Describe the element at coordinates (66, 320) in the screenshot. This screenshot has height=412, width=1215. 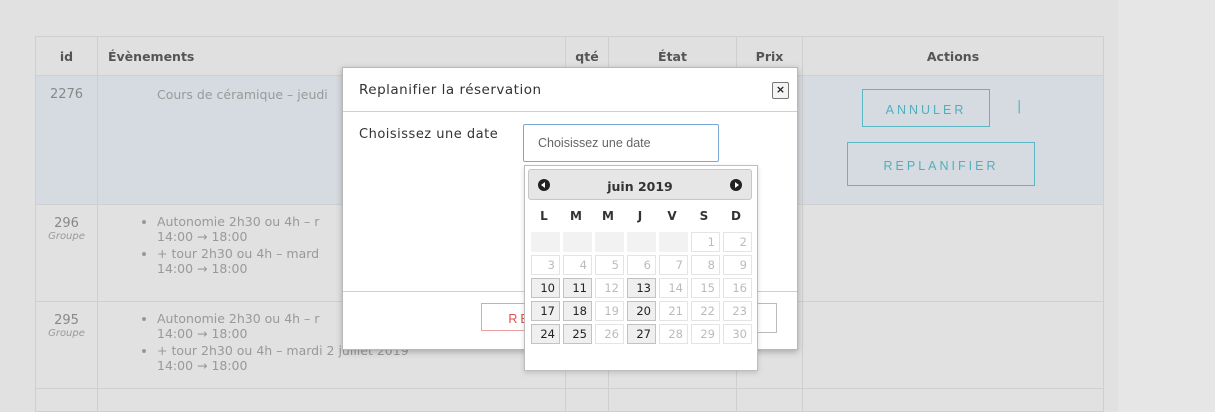
I see `row-id: 295` at that location.